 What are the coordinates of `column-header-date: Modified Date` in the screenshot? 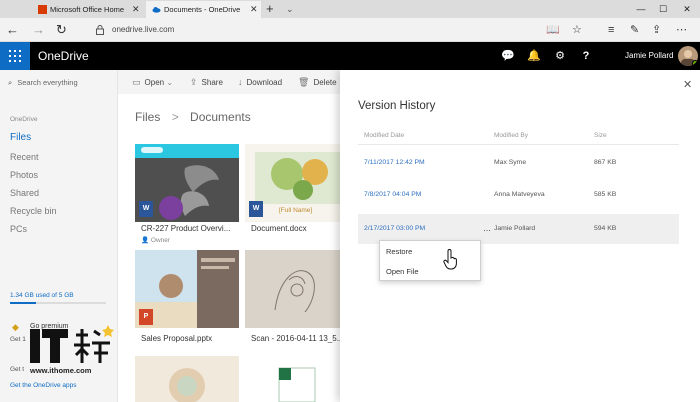 It's located at (384, 135).